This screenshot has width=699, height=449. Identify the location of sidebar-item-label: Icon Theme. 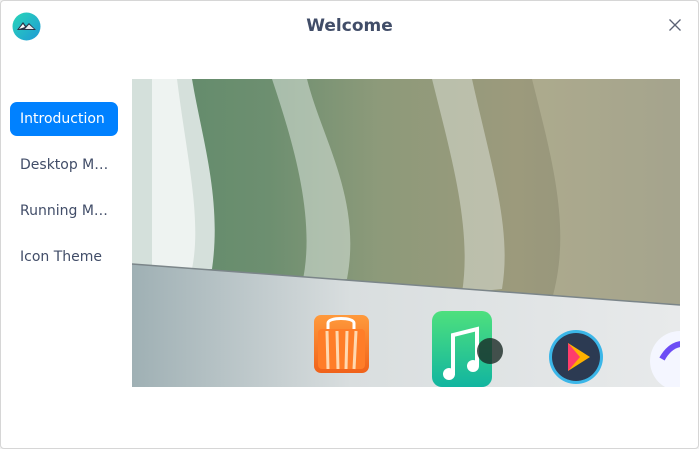
(61, 257).